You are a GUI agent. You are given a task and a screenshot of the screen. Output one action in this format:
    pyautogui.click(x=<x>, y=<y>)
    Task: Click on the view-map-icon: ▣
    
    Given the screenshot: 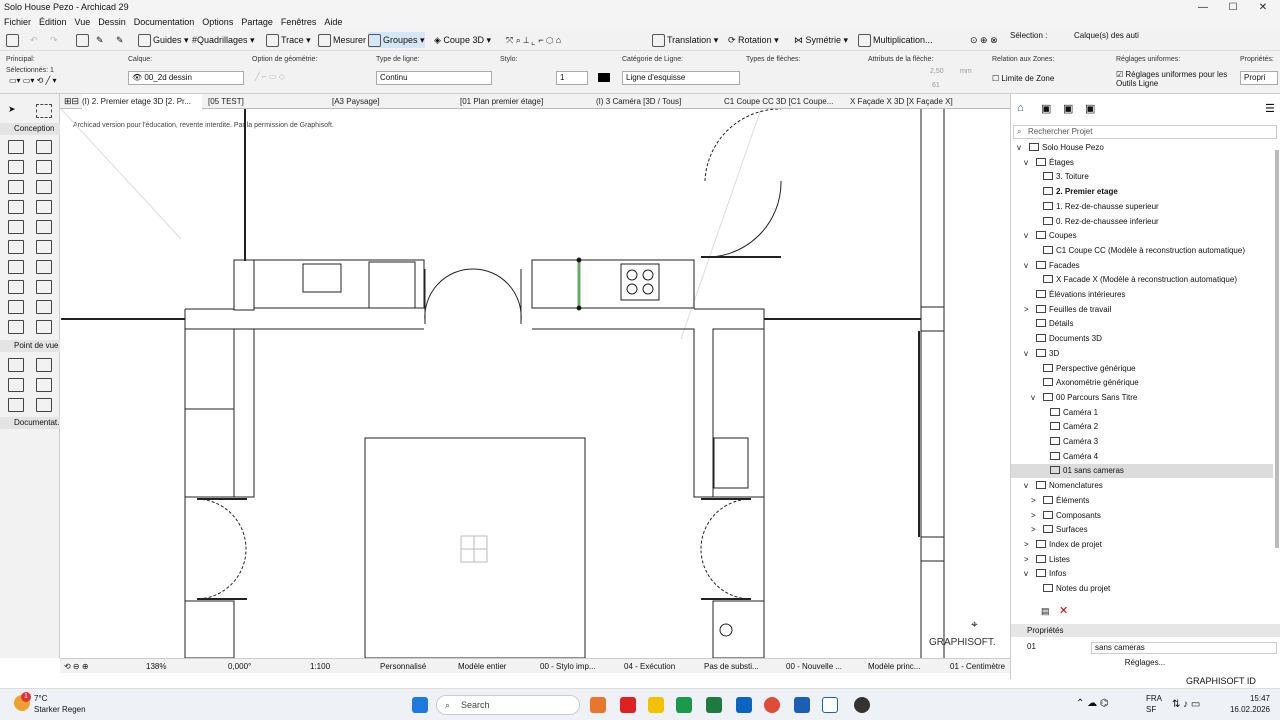 What is the action you would take?
    pyautogui.click(x=1046, y=108)
    